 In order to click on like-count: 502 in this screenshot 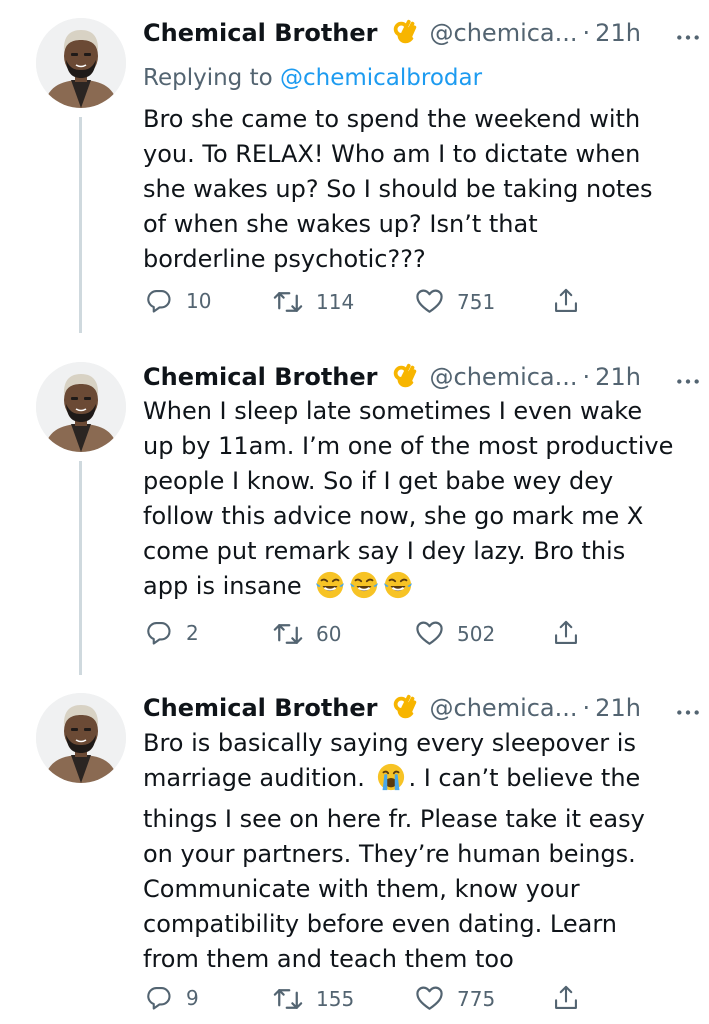, I will do `click(476, 633)`.